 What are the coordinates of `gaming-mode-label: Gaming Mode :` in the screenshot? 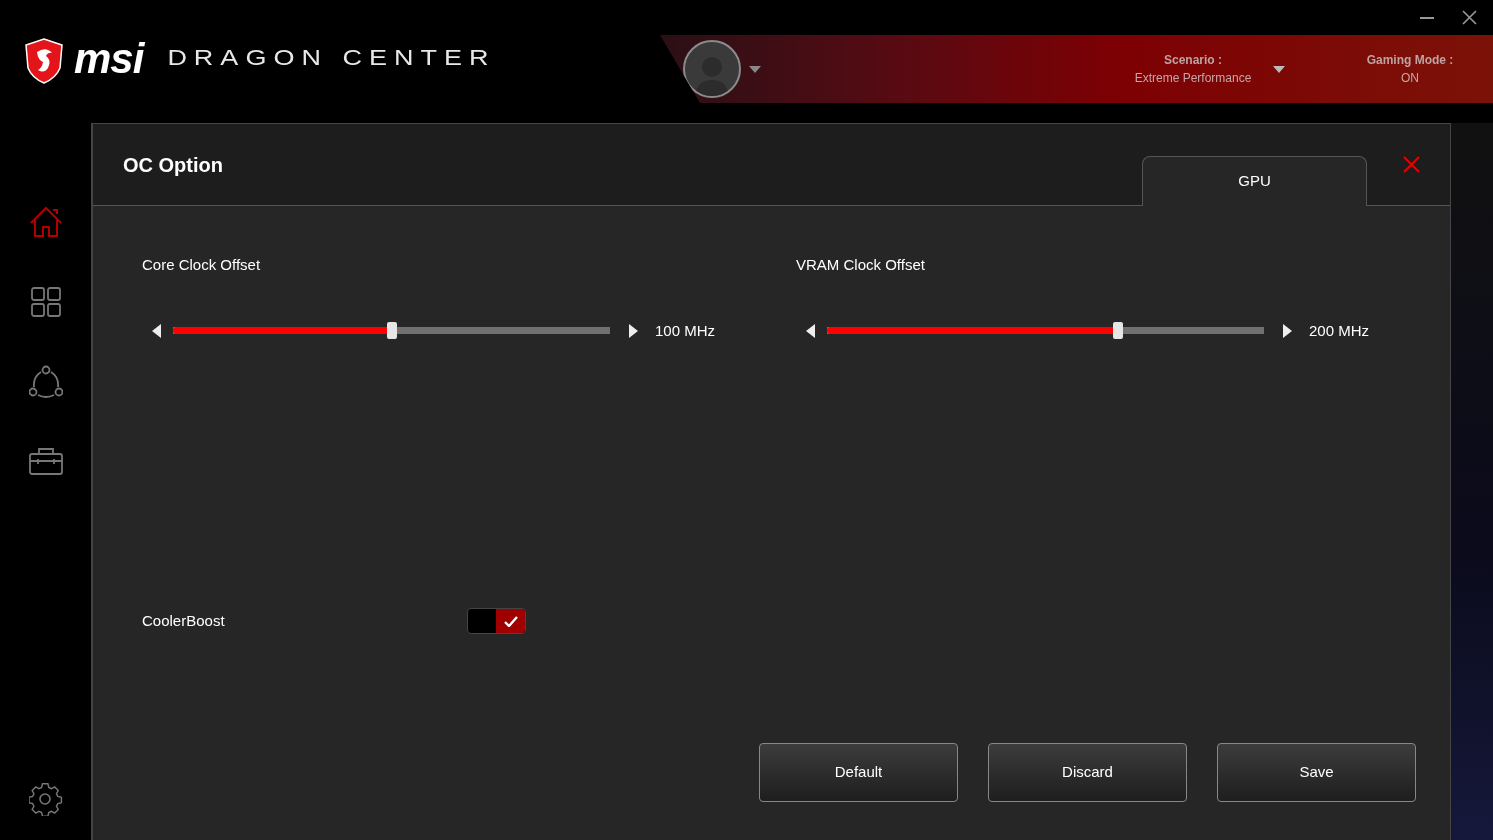 It's located at (1410, 60).